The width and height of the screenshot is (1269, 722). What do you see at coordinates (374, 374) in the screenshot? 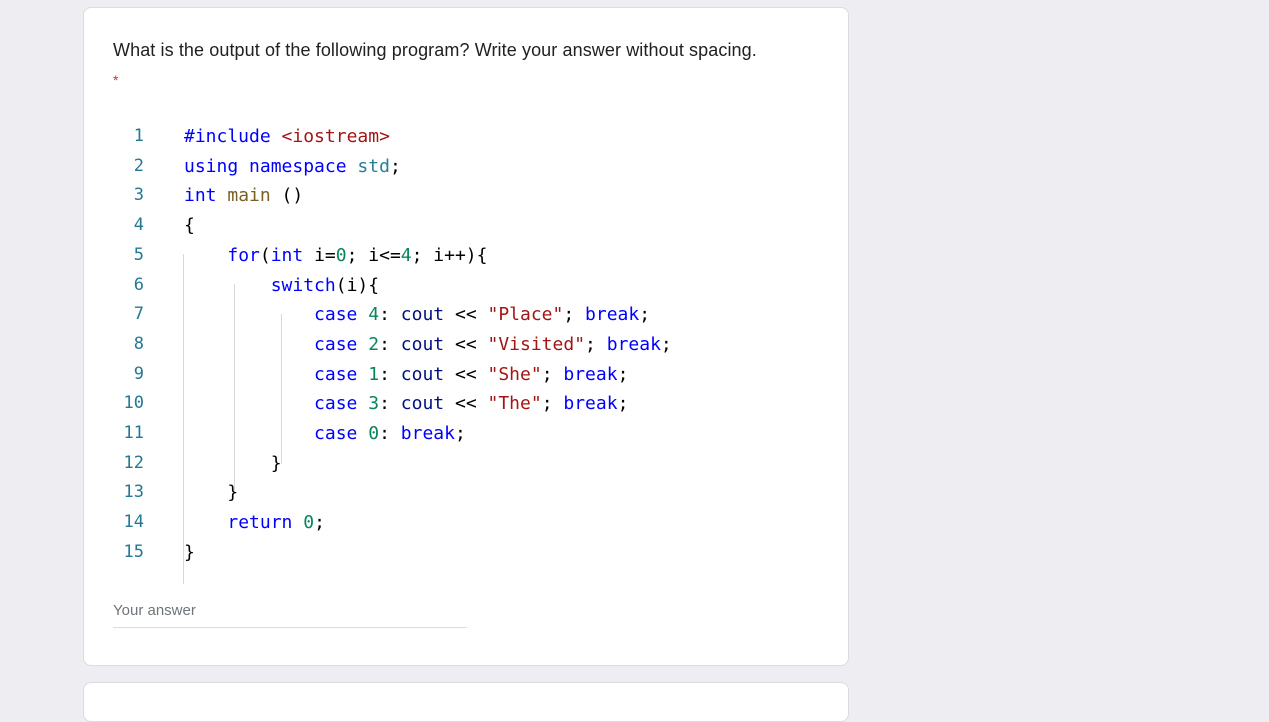
I see `code-token: 1` at bounding box center [374, 374].